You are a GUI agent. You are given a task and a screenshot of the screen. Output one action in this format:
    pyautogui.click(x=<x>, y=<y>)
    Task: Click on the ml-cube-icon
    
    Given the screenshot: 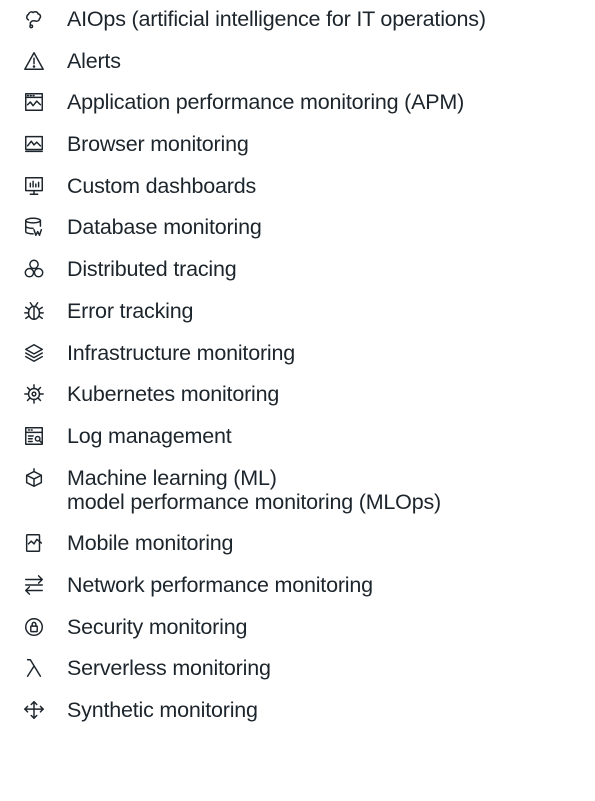 What is the action you would take?
    pyautogui.click(x=34, y=478)
    